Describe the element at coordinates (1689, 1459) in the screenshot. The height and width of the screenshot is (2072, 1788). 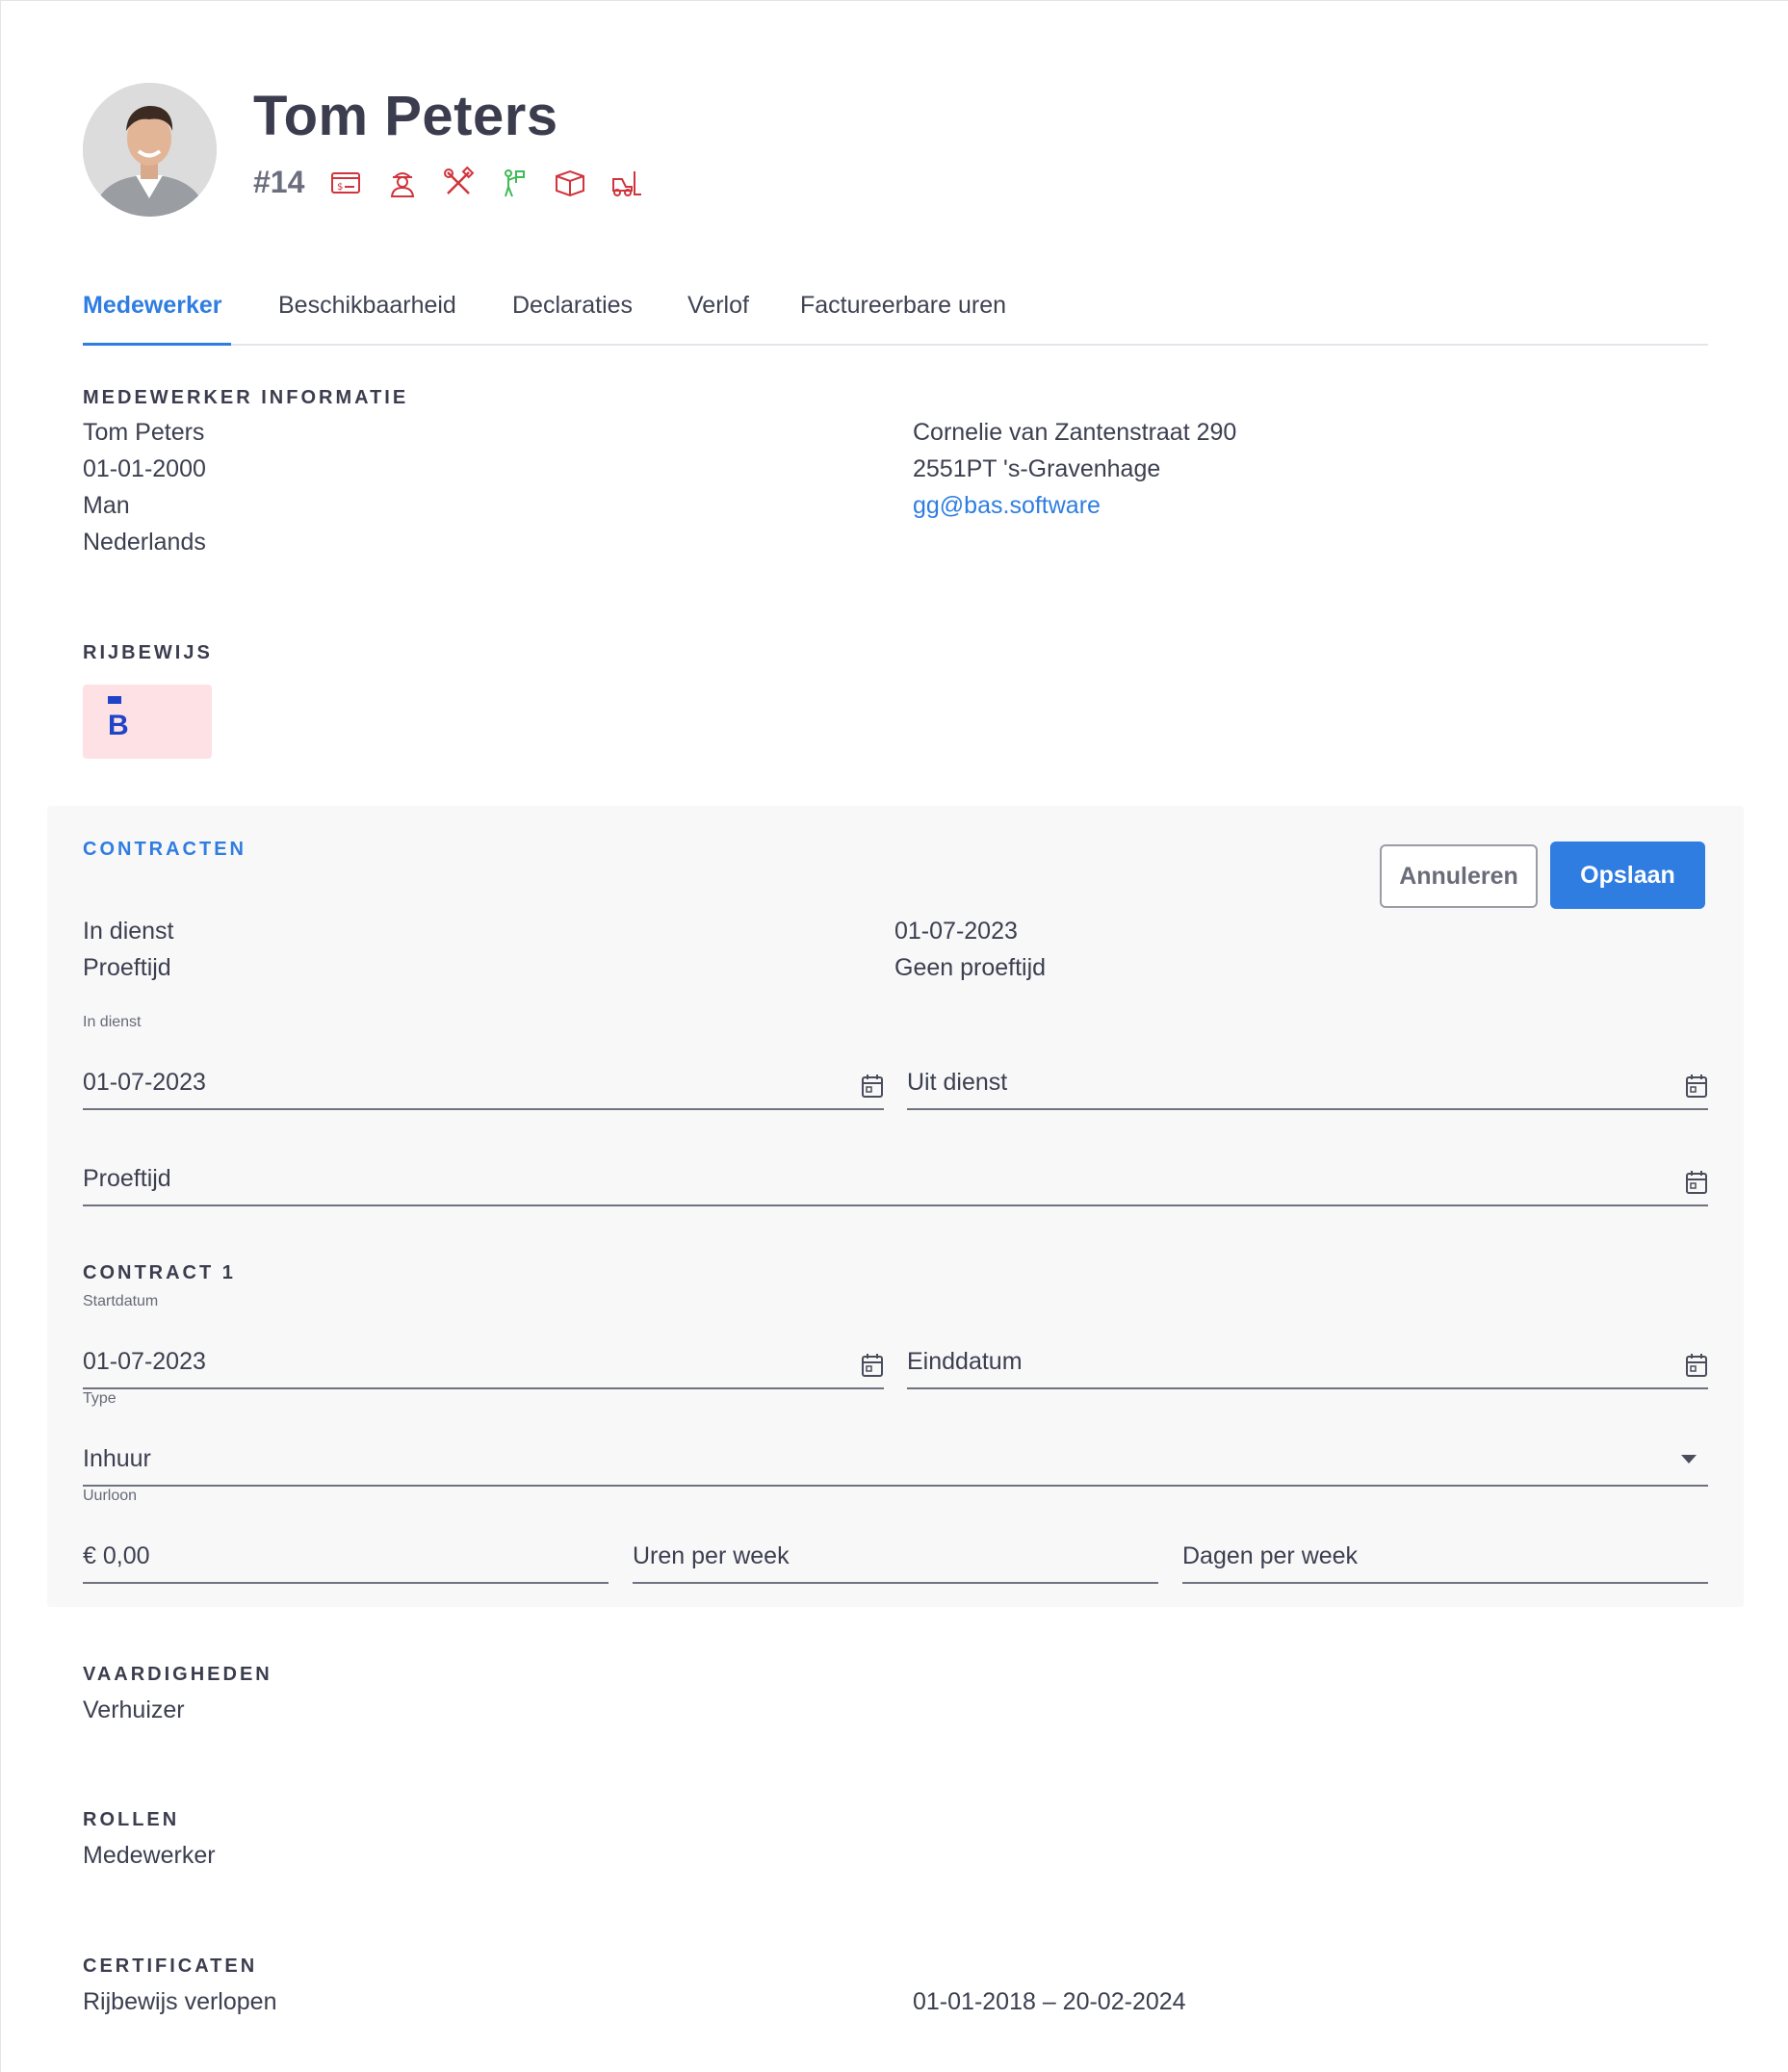
I see `chevron-down-icon` at that location.